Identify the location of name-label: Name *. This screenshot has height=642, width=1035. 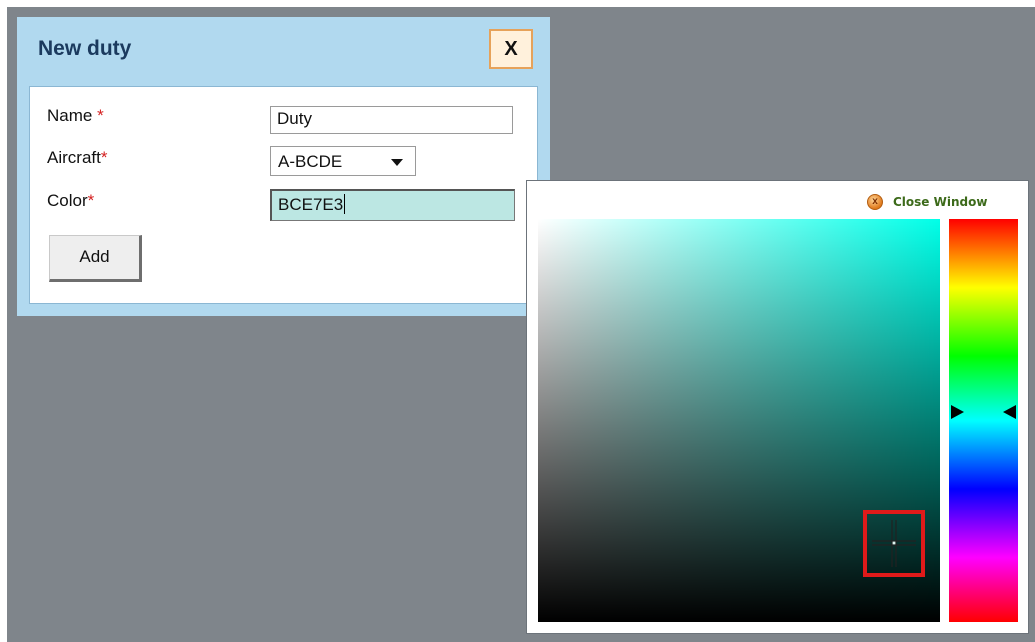
(75, 115).